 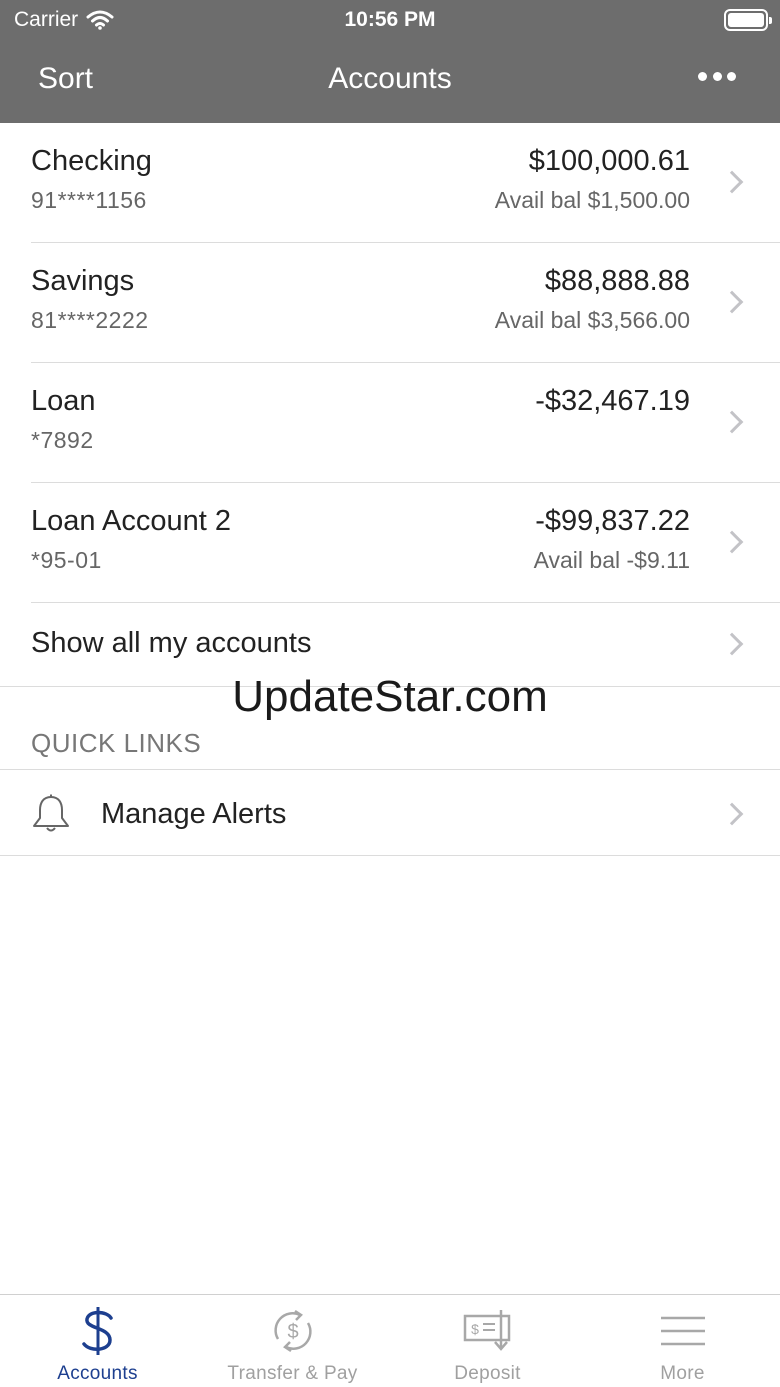 I want to click on available-balance: Avail bal $1,500.00, so click(x=592, y=200).